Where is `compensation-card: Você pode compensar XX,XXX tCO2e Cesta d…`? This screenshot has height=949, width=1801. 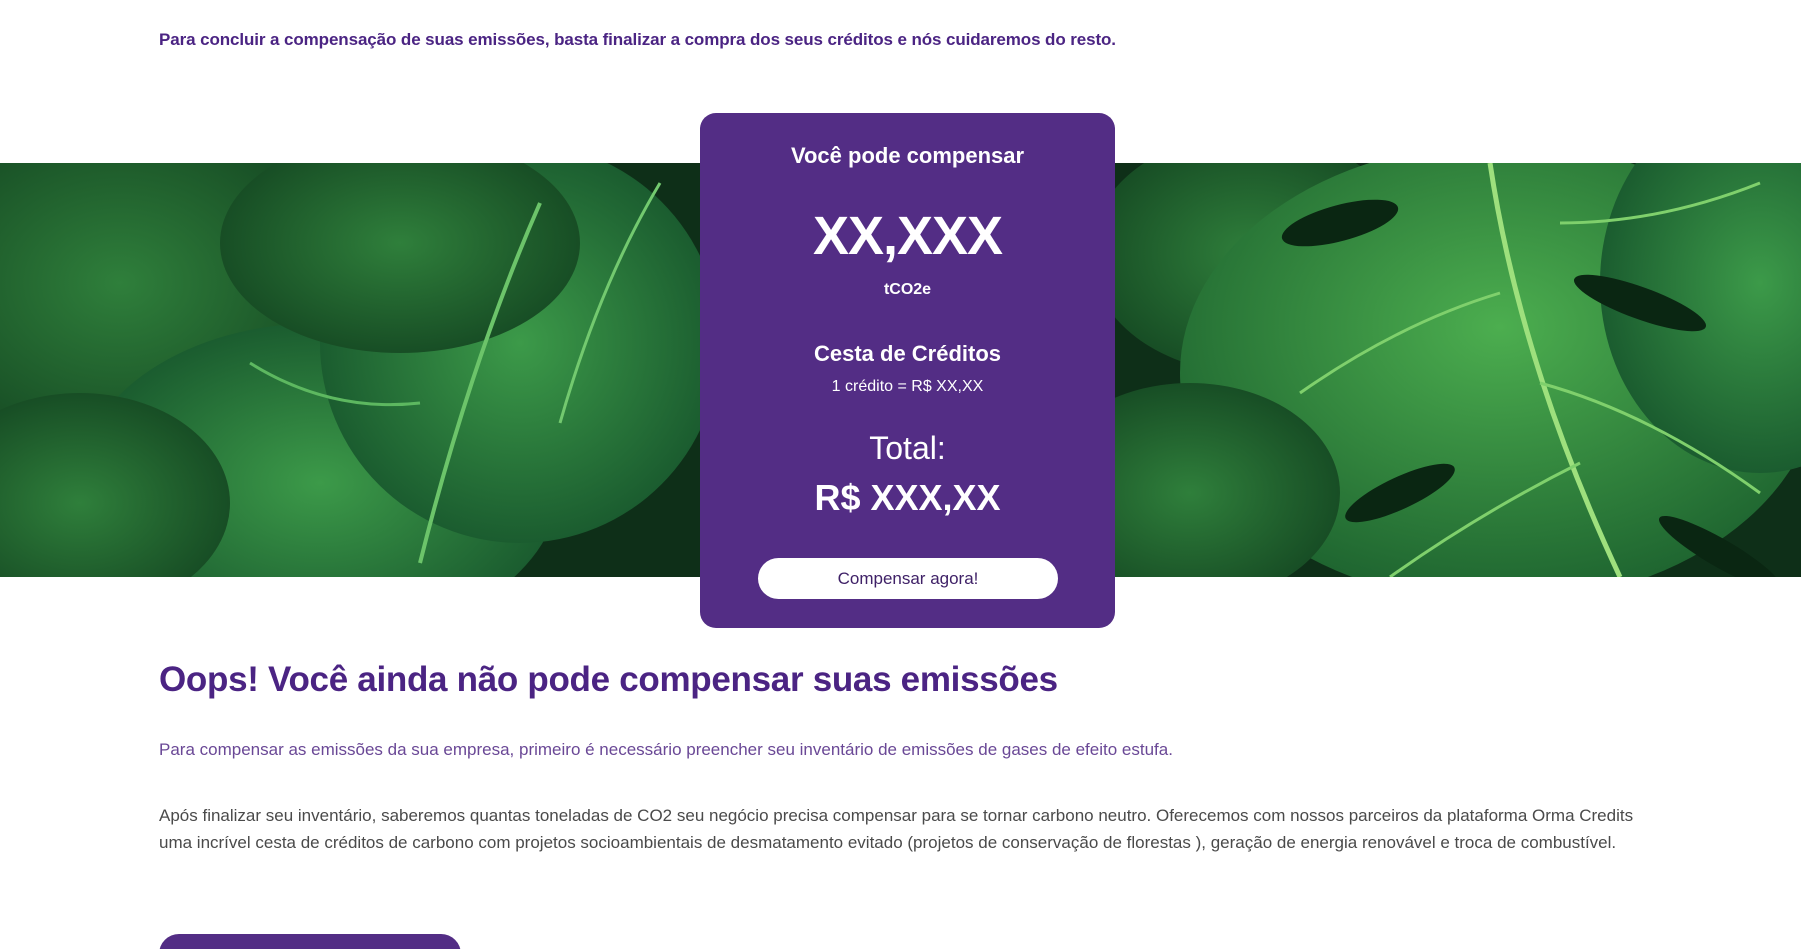
compensation-card: Você pode compensar XX,XXX tCO2e Cesta d… is located at coordinates (907, 370).